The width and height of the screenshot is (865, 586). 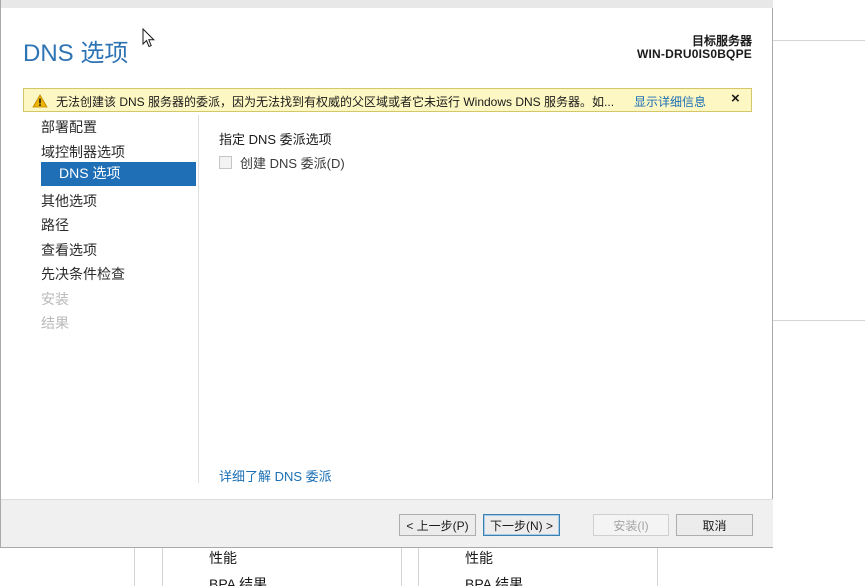 I want to click on install-button: 安装(I), so click(x=631, y=525).